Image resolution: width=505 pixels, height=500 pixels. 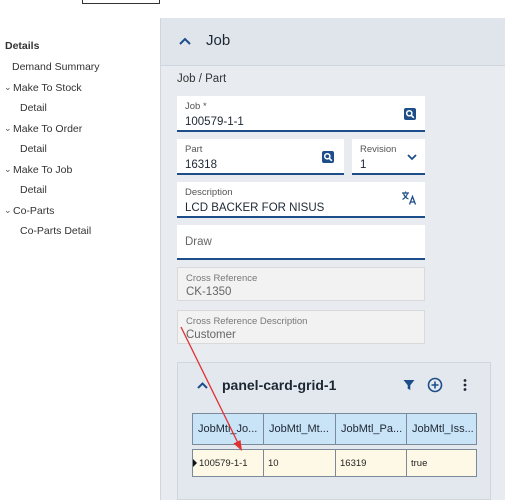 What do you see at coordinates (211, 335) in the screenshot?
I see `cross-reference-description-value: Customer` at bounding box center [211, 335].